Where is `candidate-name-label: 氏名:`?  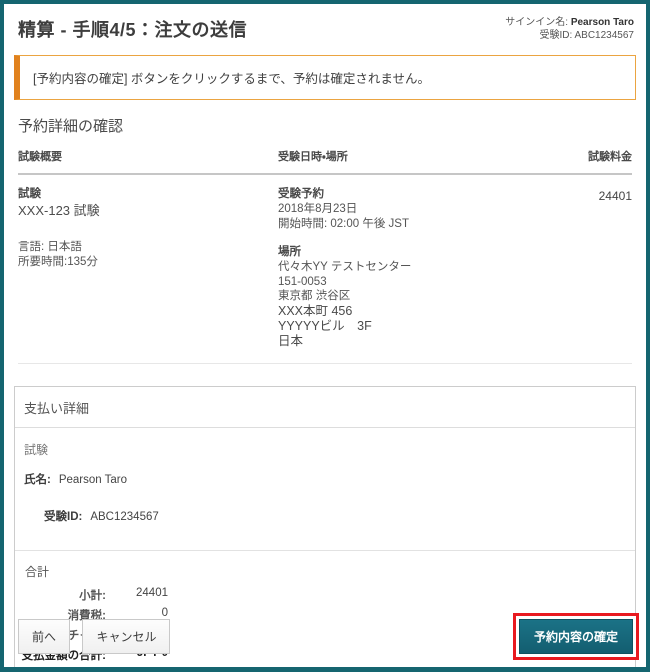
candidate-name-label: 氏名: is located at coordinates (37, 479).